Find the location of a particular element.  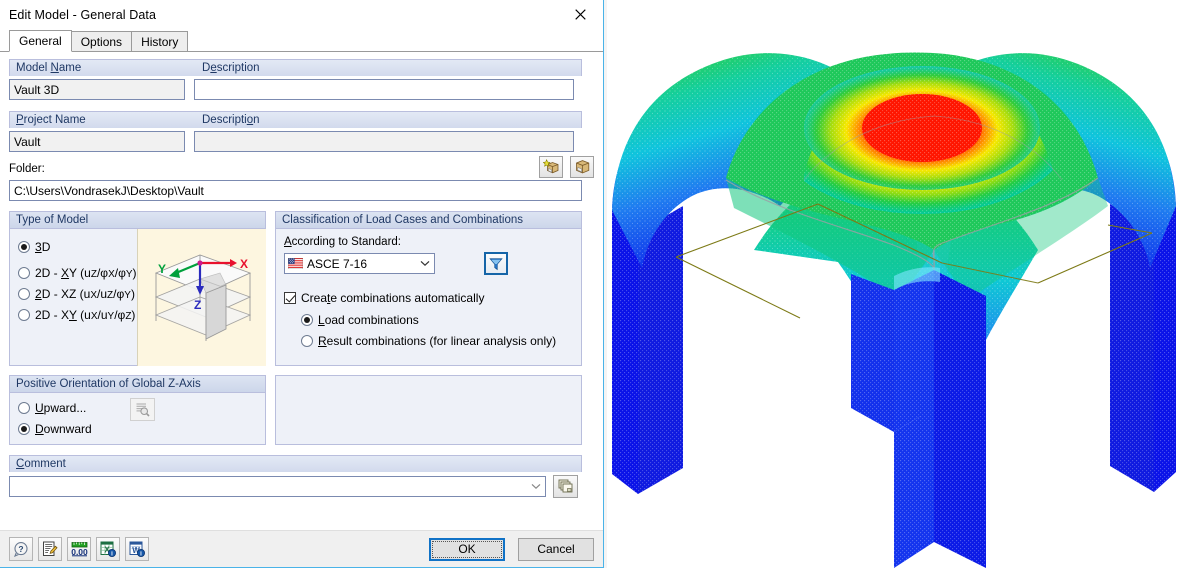

radio-load-combinations: Load combinations is located at coordinates (437, 319).